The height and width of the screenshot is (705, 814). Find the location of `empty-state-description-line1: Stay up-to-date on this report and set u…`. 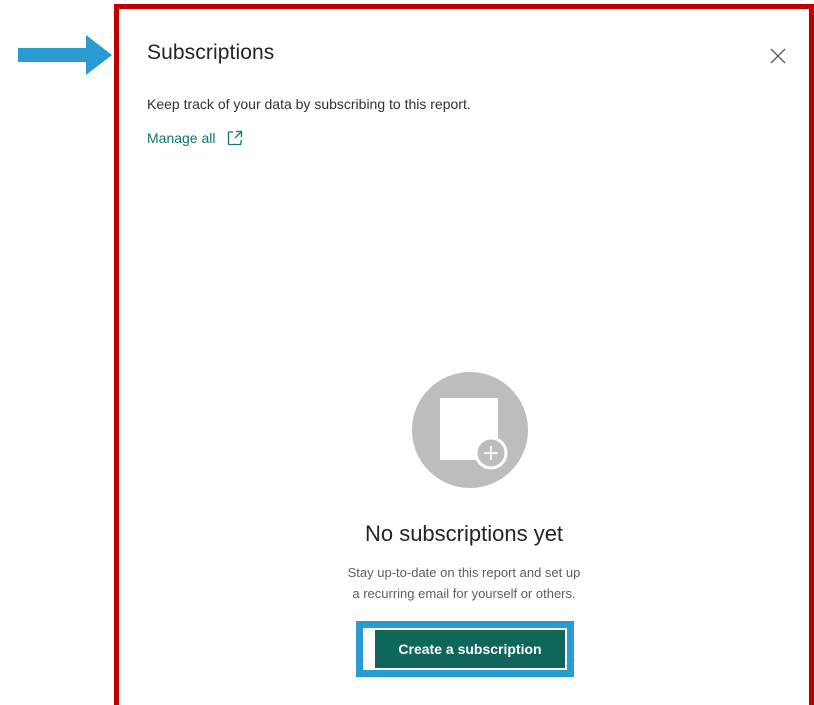

empty-state-description-line1: Stay up-to-date on this report and set u… is located at coordinates (464, 572).